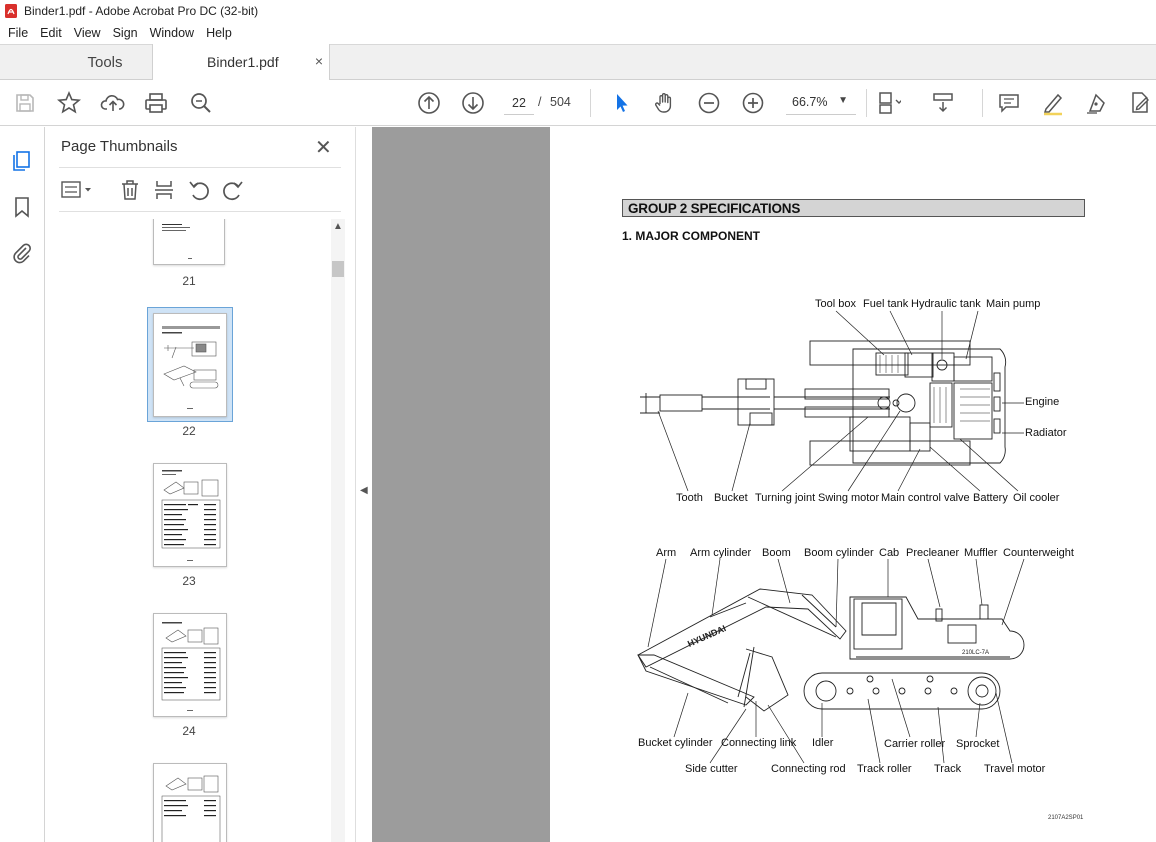 The image size is (1156, 842). I want to click on scroll-mode-icon, so click(943, 103).